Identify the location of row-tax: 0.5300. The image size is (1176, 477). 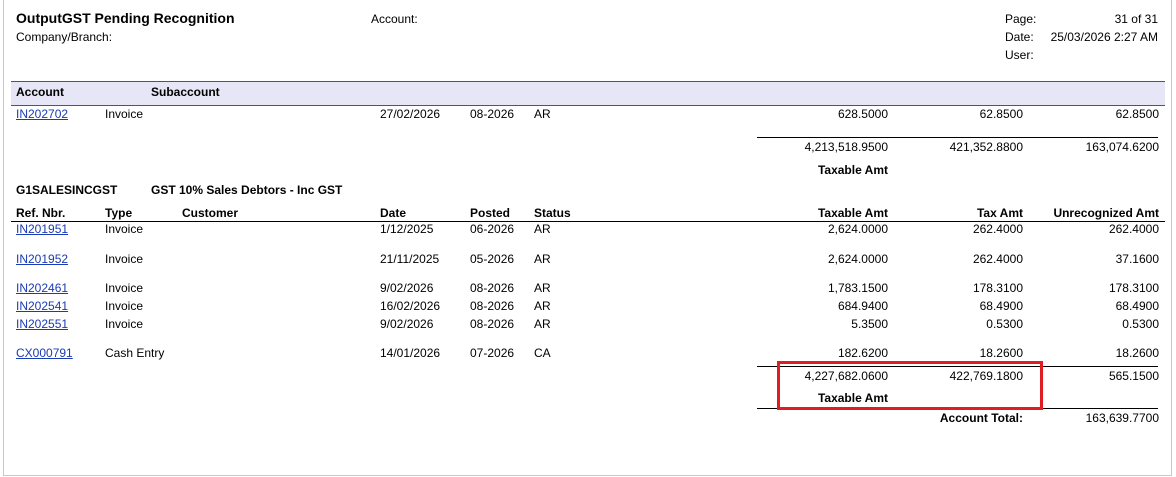
(1004, 324).